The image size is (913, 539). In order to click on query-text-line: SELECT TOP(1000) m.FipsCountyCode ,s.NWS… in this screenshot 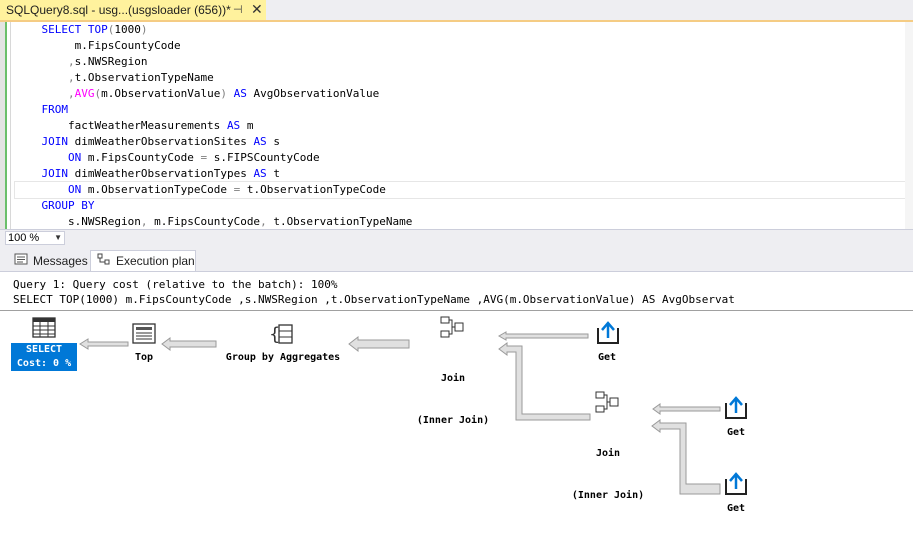, I will do `click(374, 299)`.